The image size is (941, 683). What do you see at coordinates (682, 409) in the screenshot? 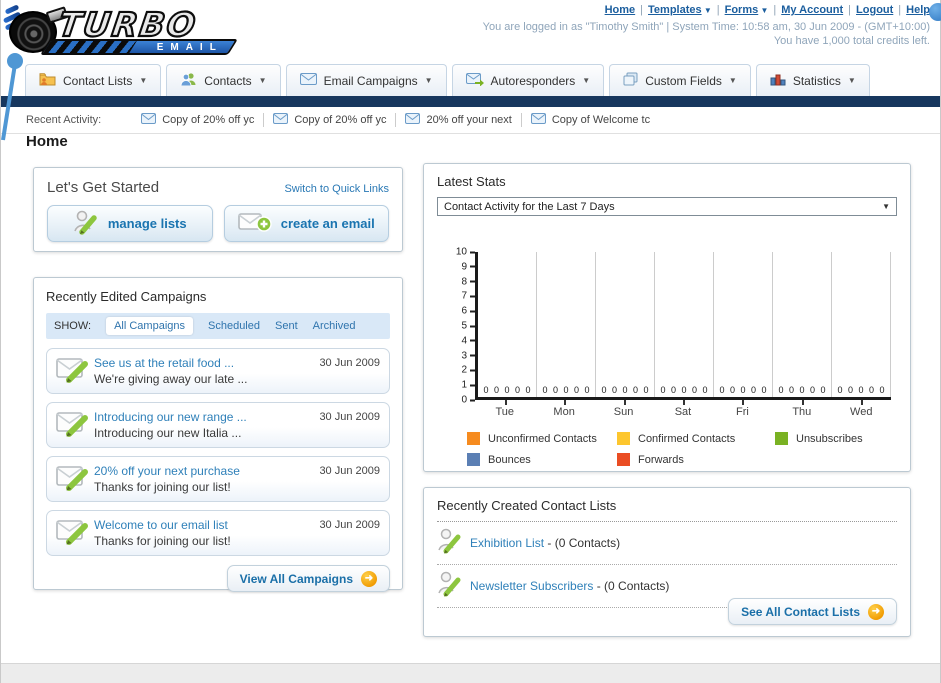
I see `x-axis-label-sat: Sat` at bounding box center [682, 409].